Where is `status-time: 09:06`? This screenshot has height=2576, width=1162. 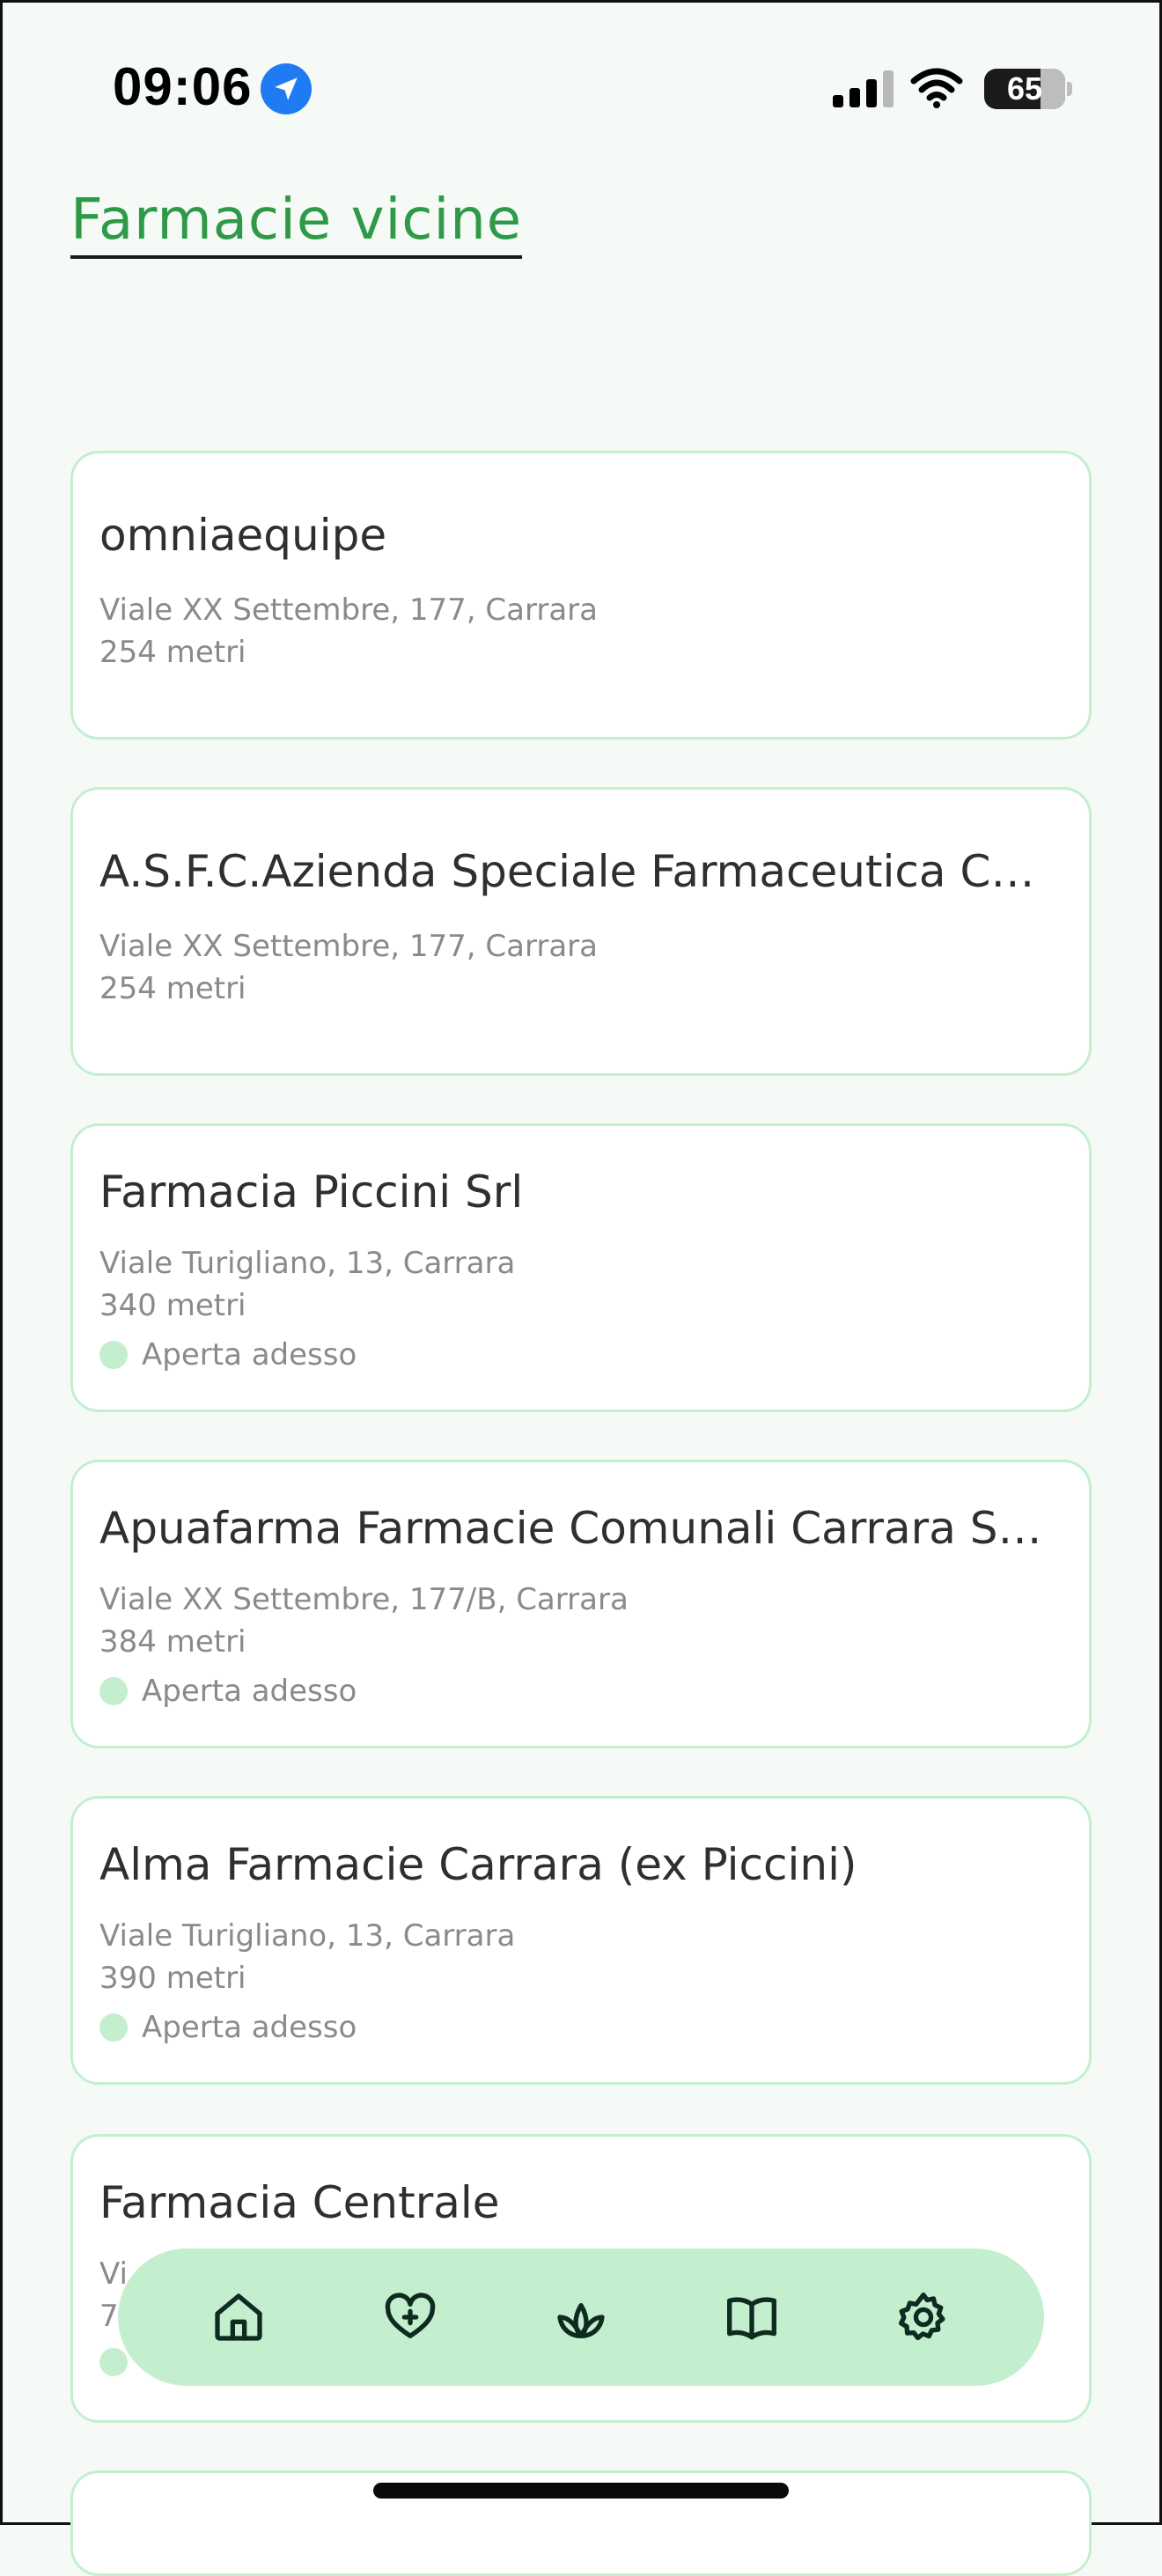 status-time: 09:06 is located at coordinates (183, 87).